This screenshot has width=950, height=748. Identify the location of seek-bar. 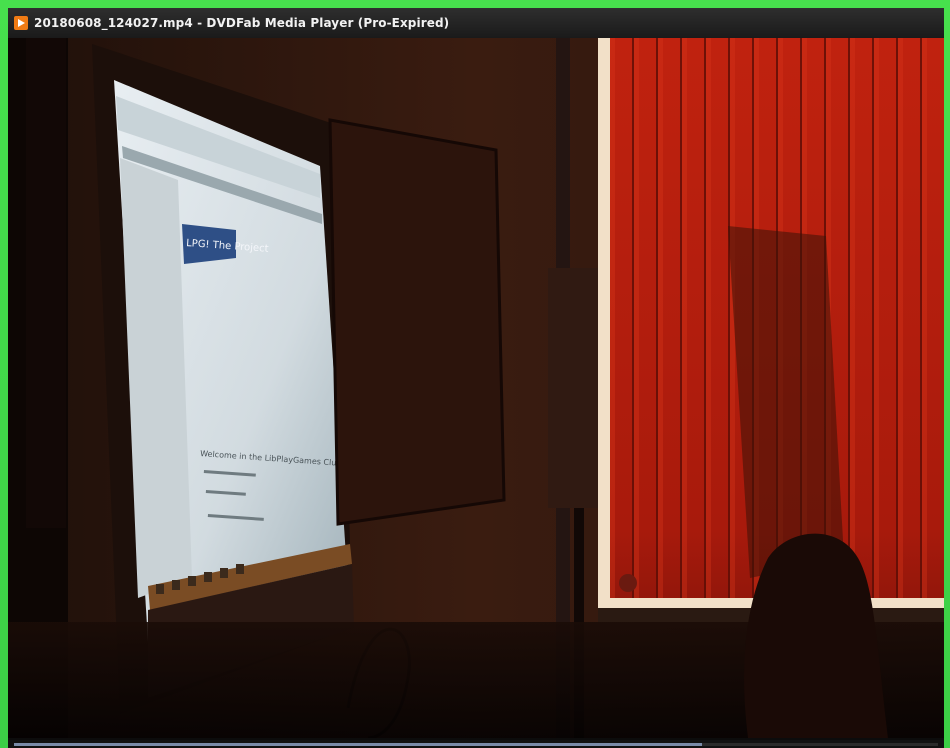
(476, 744).